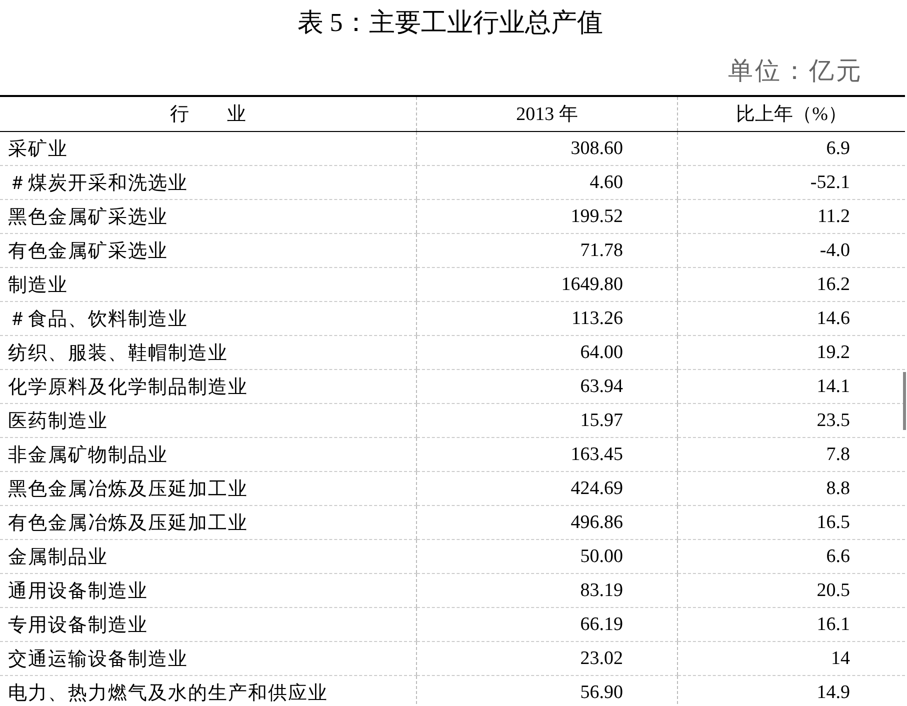 The width and height of the screenshot is (907, 706). I want to click on table-cell: 8.8, so click(791, 489).